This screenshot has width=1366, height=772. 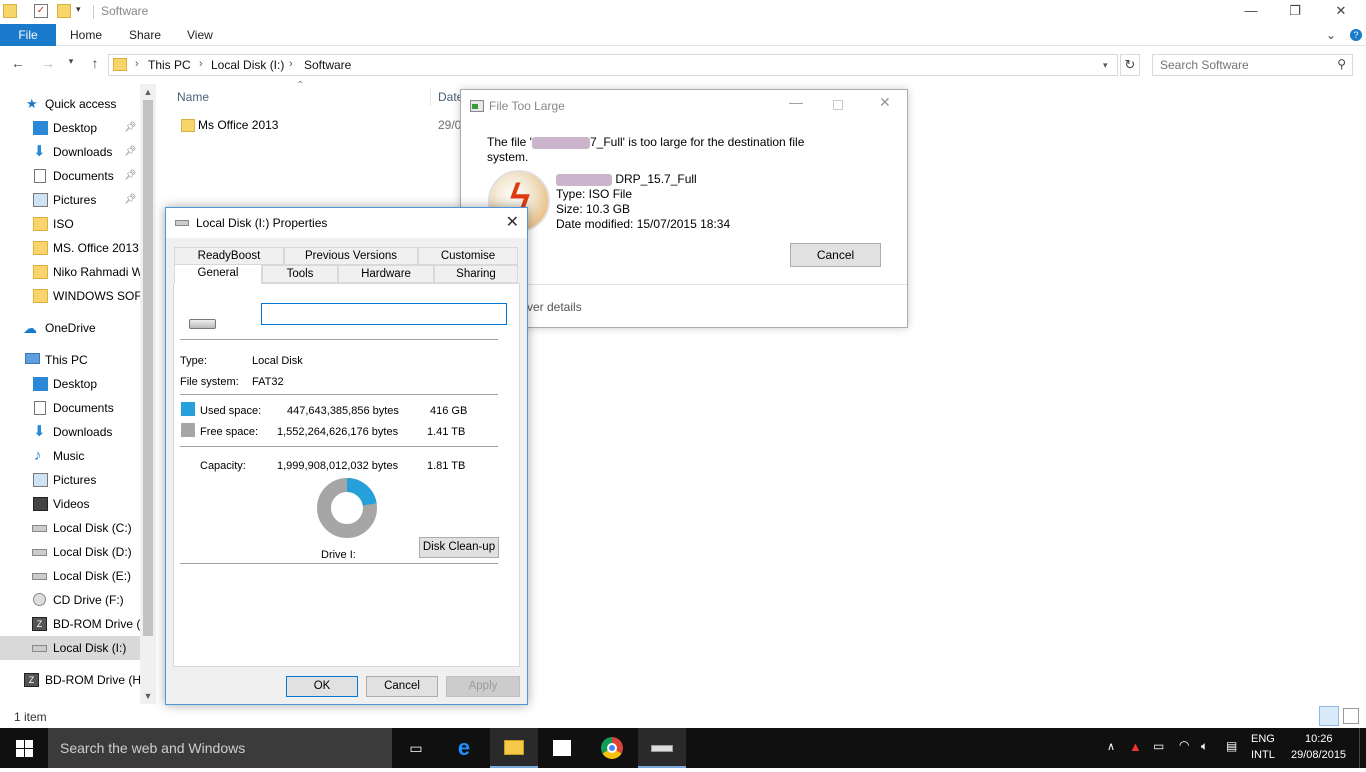 What do you see at coordinates (1319, 739) in the screenshot?
I see `clock-time: 10:26` at bounding box center [1319, 739].